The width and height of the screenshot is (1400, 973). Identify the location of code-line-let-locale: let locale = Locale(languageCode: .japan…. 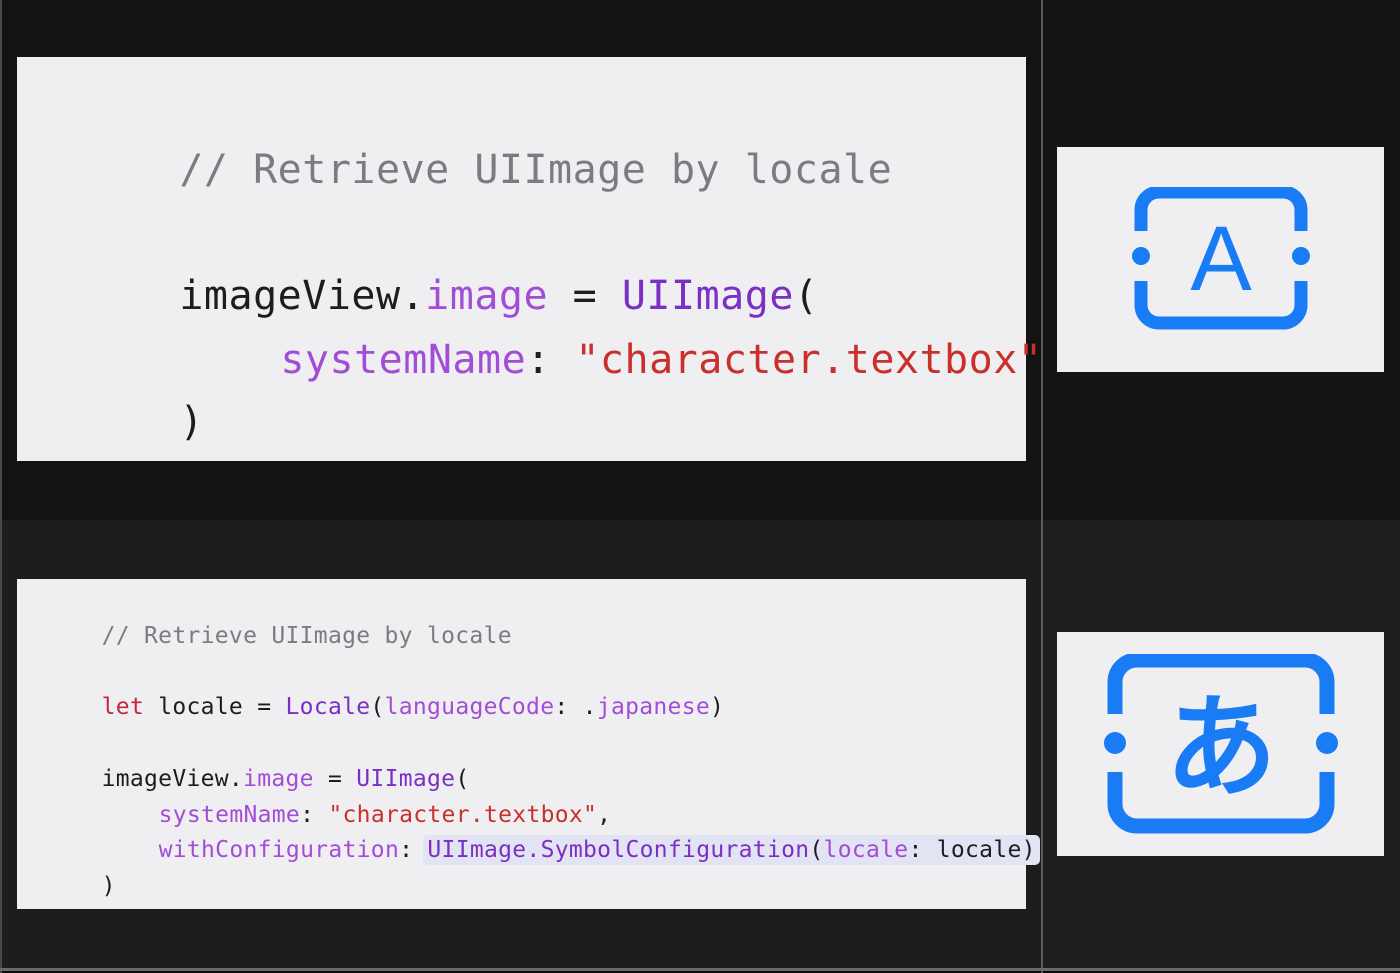
(384, 707).